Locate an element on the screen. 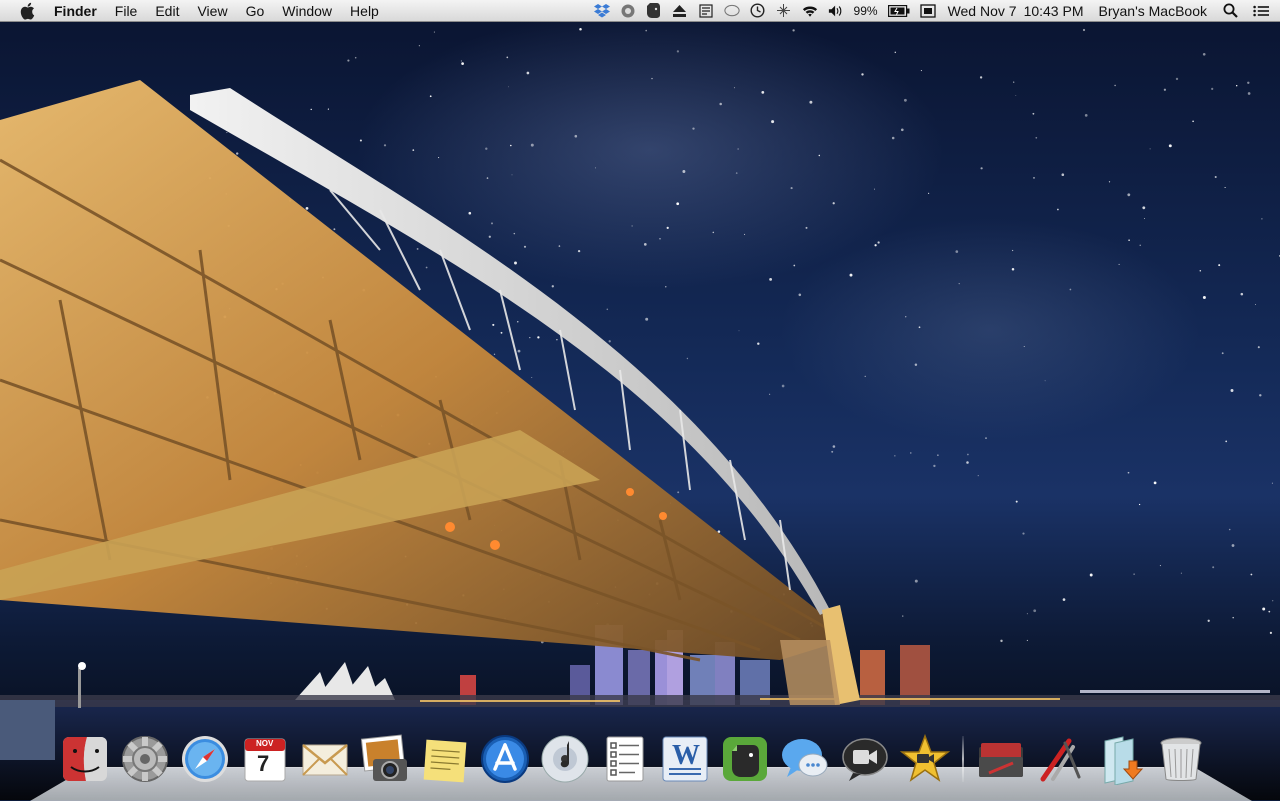 The width and height of the screenshot is (1280, 801). dock-finder is located at coordinates (85, 759).